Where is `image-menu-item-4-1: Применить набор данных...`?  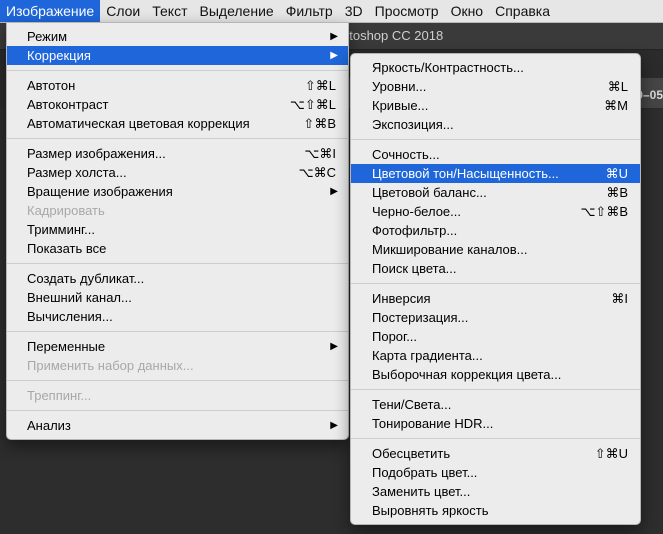
image-menu-item-4-1: Применить набор данных... is located at coordinates (177, 365).